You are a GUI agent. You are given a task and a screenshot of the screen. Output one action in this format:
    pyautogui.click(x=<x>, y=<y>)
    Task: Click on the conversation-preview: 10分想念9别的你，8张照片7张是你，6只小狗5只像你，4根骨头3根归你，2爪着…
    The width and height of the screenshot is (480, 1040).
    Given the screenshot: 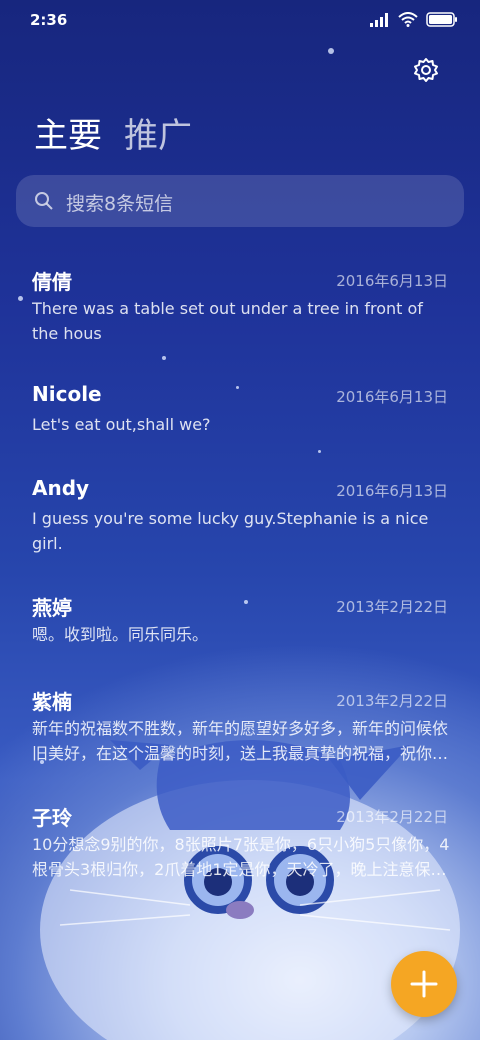 What is the action you would take?
    pyautogui.click(x=241, y=857)
    